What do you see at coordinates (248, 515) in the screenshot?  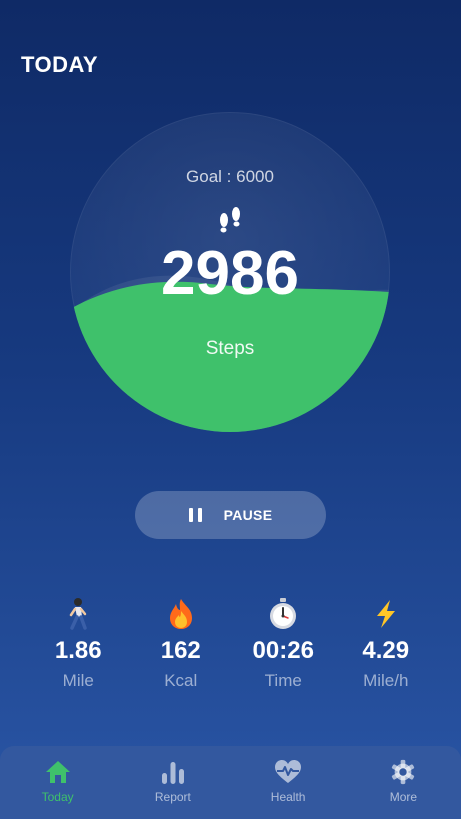 I see `pause-label: PAUSE` at bounding box center [248, 515].